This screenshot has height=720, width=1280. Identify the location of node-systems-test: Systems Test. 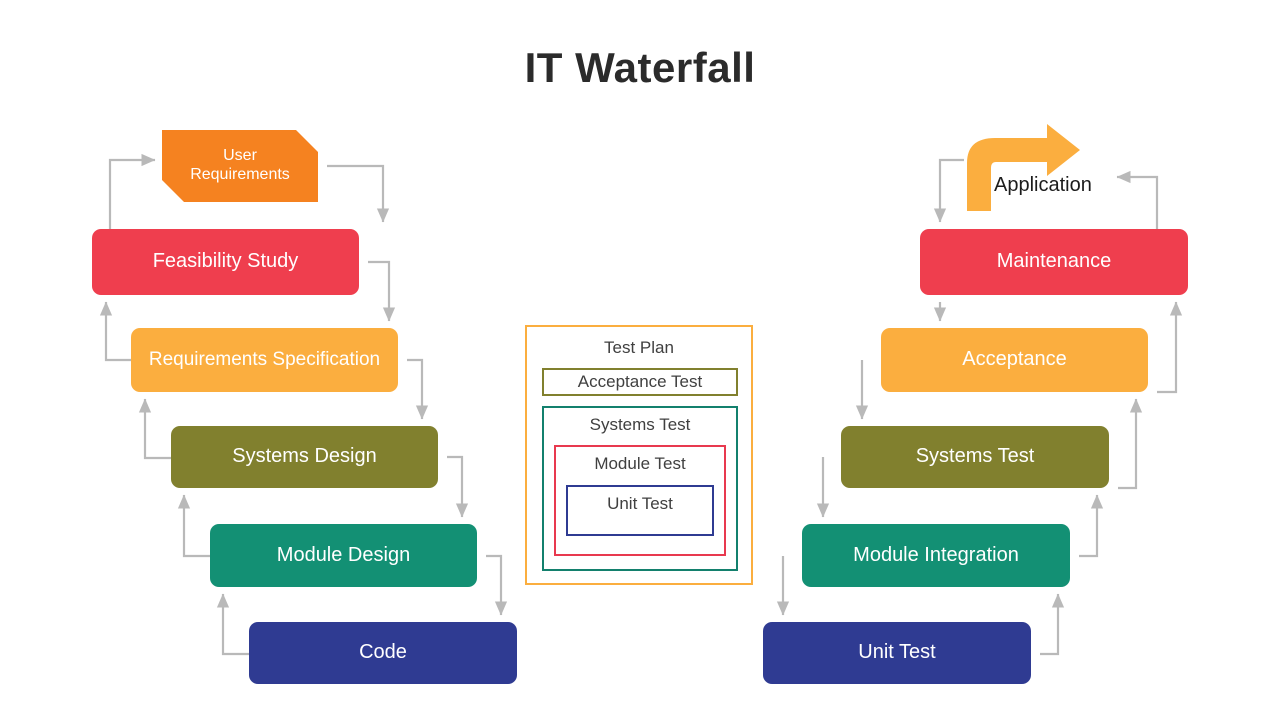
(975, 457).